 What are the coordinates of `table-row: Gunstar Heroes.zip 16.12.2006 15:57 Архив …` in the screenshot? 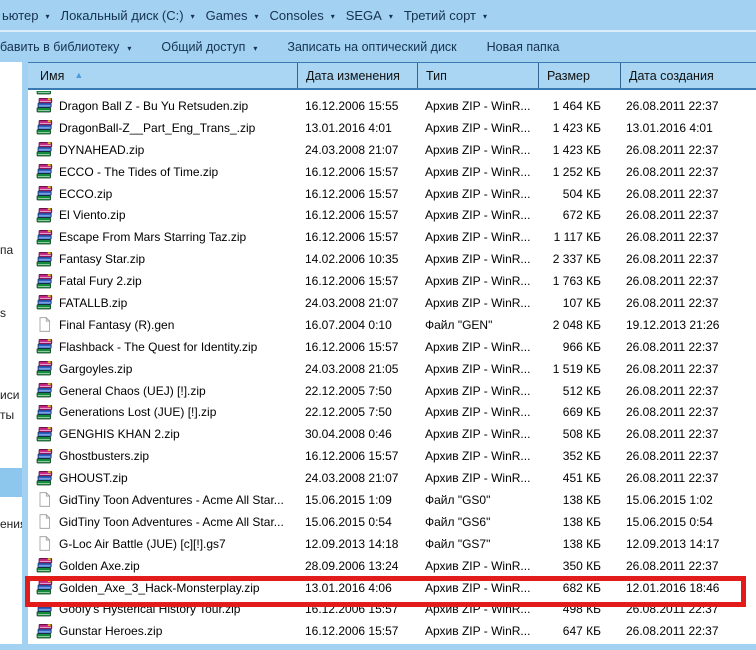 It's located at (392, 631).